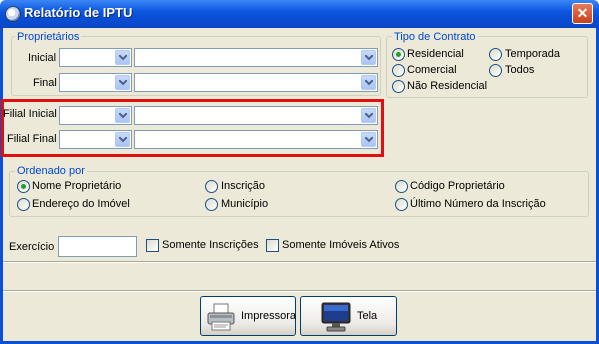 This screenshot has width=599, height=344. Describe the element at coordinates (81, 204) in the screenshot. I see `radio-endereco-imovel-label: Endereço do Imóvel` at that location.